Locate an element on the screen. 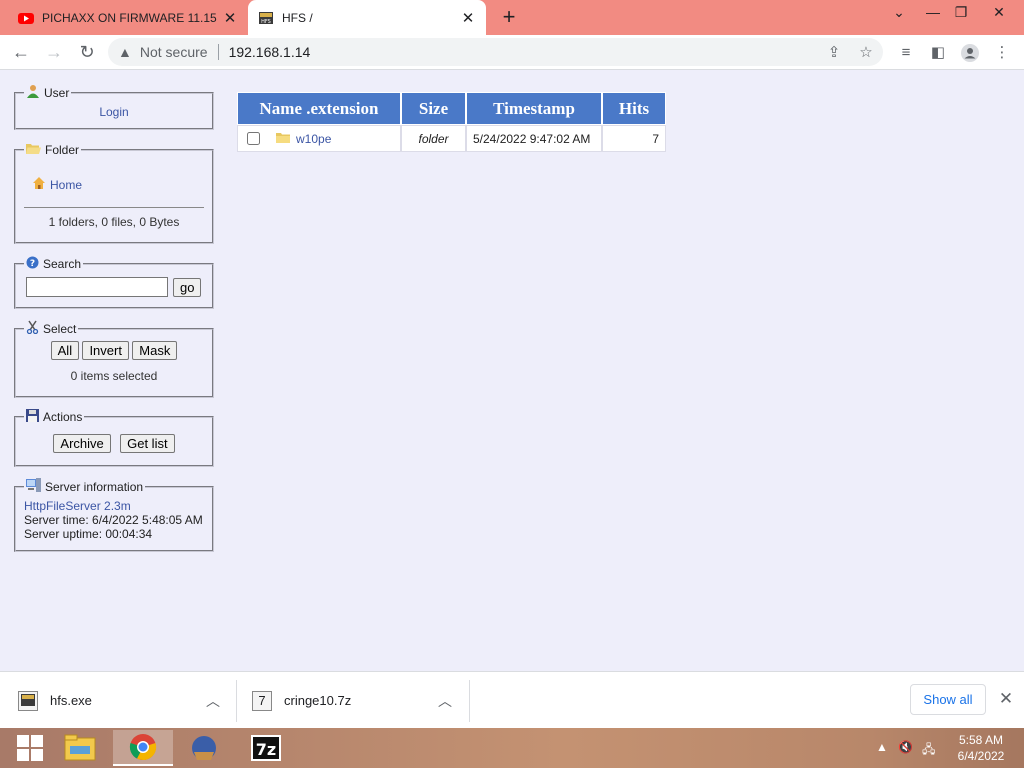 The width and height of the screenshot is (1024, 768). side-panel-icon: ◧ is located at coordinates (938, 53).